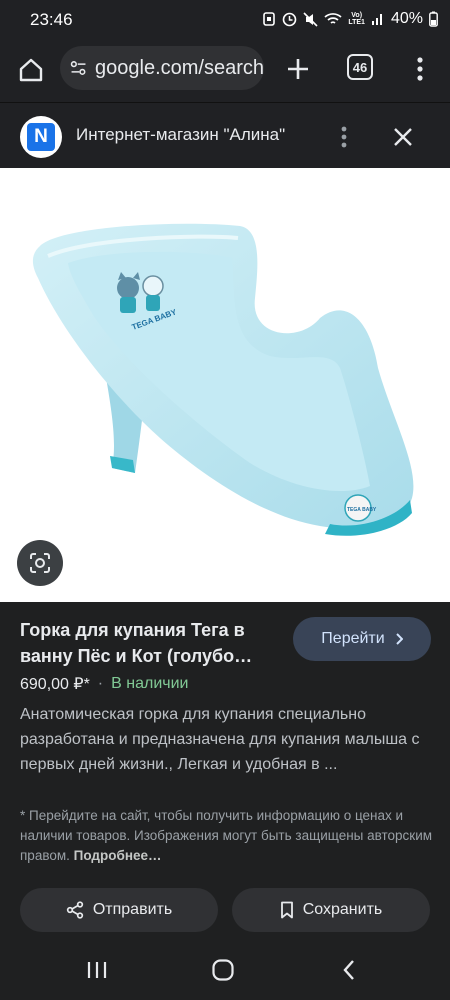 This screenshot has height=1000, width=450. Describe the element at coordinates (225, 20) in the screenshot. I see `status-bar: 23:46 Vo) LTE1 40%` at that location.